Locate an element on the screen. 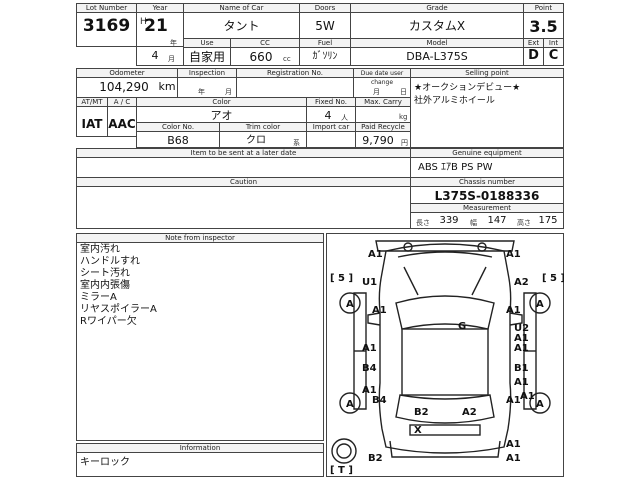 The width and height of the screenshot is (640, 480). information-value: キーロック is located at coordinates (105, 462).